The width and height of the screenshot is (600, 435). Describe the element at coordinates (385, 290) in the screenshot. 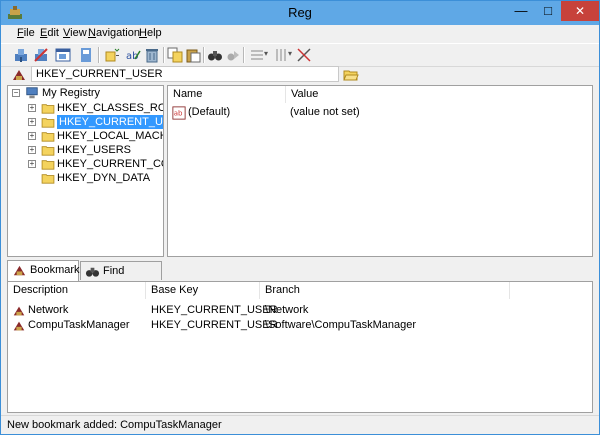

I see `column-header-branch: Branch` at that location.